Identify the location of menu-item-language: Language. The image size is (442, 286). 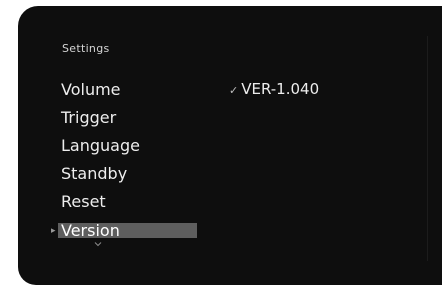
(127, 148).